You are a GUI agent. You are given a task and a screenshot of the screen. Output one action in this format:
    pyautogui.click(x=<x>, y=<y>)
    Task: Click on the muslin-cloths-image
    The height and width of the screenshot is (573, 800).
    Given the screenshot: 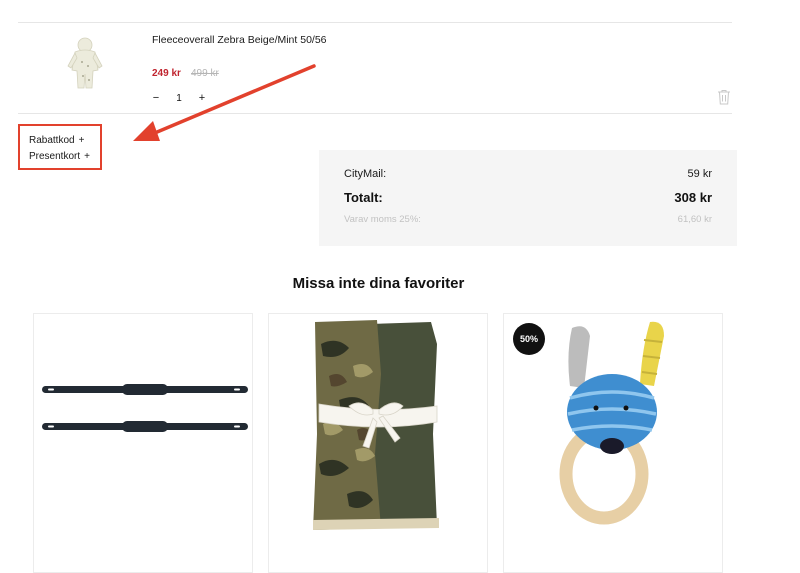 What is the action you would take?
    pyautogui.click(x=376, y=425)
    